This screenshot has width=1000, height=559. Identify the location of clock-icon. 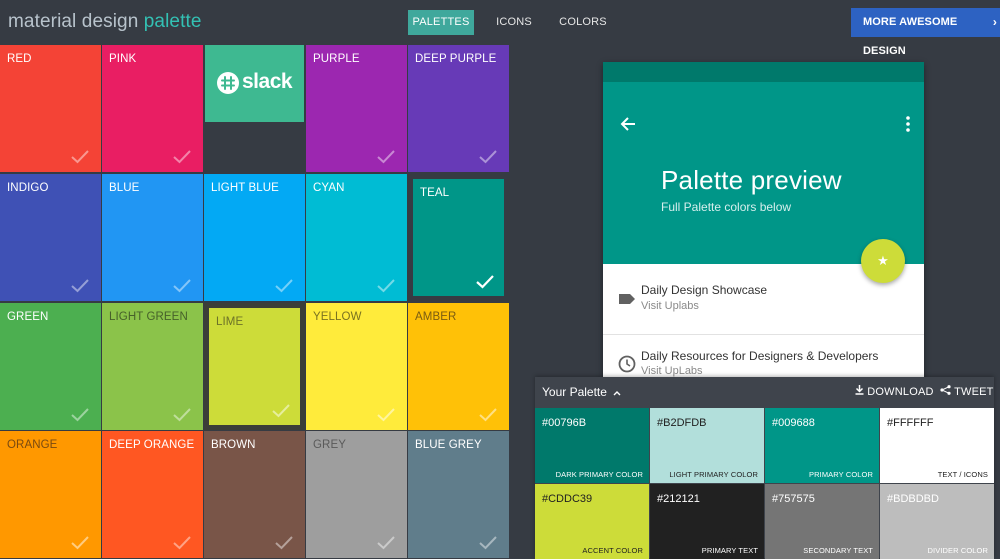
(627, 364).